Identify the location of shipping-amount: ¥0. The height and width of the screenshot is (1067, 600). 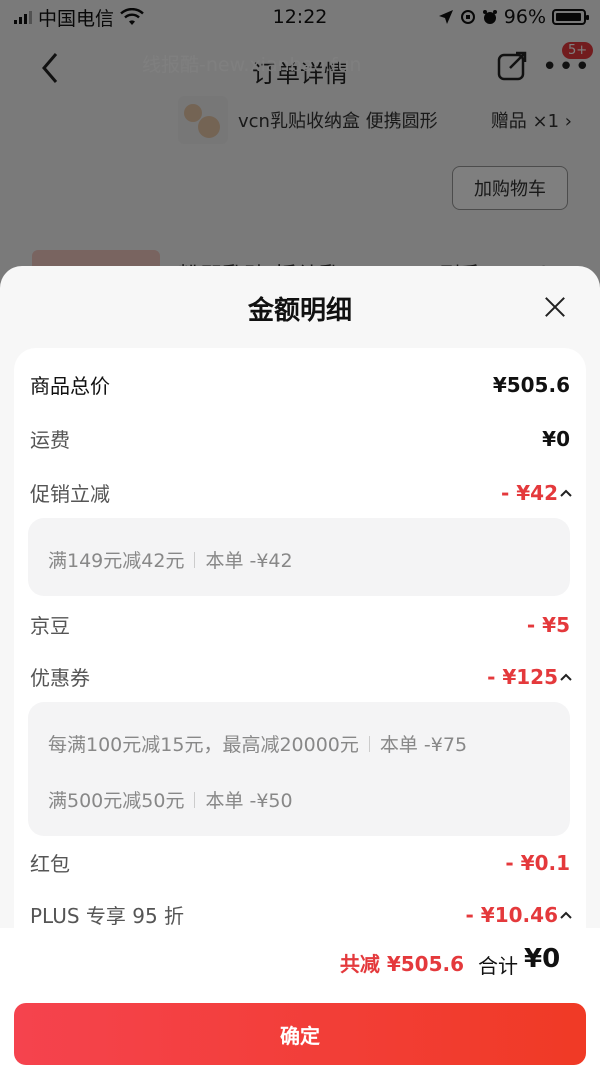
(556, 438).